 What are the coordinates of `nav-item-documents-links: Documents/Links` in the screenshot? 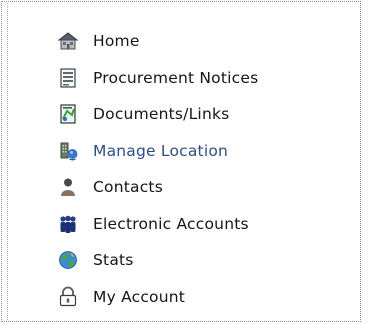 It's located at (181, 114).